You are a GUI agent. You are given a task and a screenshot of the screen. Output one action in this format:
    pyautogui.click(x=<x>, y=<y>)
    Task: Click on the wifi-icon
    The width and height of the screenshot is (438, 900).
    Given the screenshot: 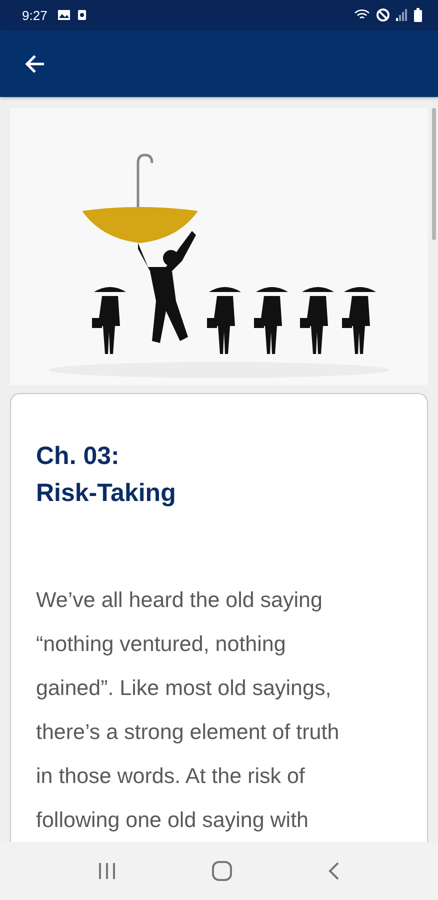 What is the action you would take?
    pyautogui.click(x=362, y=15)
    